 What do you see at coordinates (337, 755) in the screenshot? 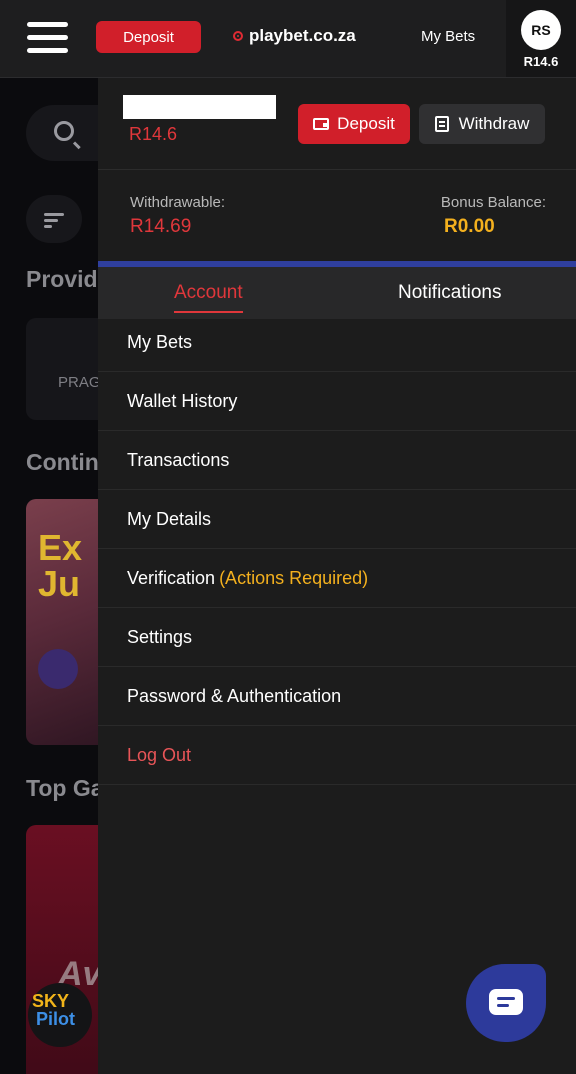
I see `menu-item-log-out: Log Out` at bounding box center [337, 755].